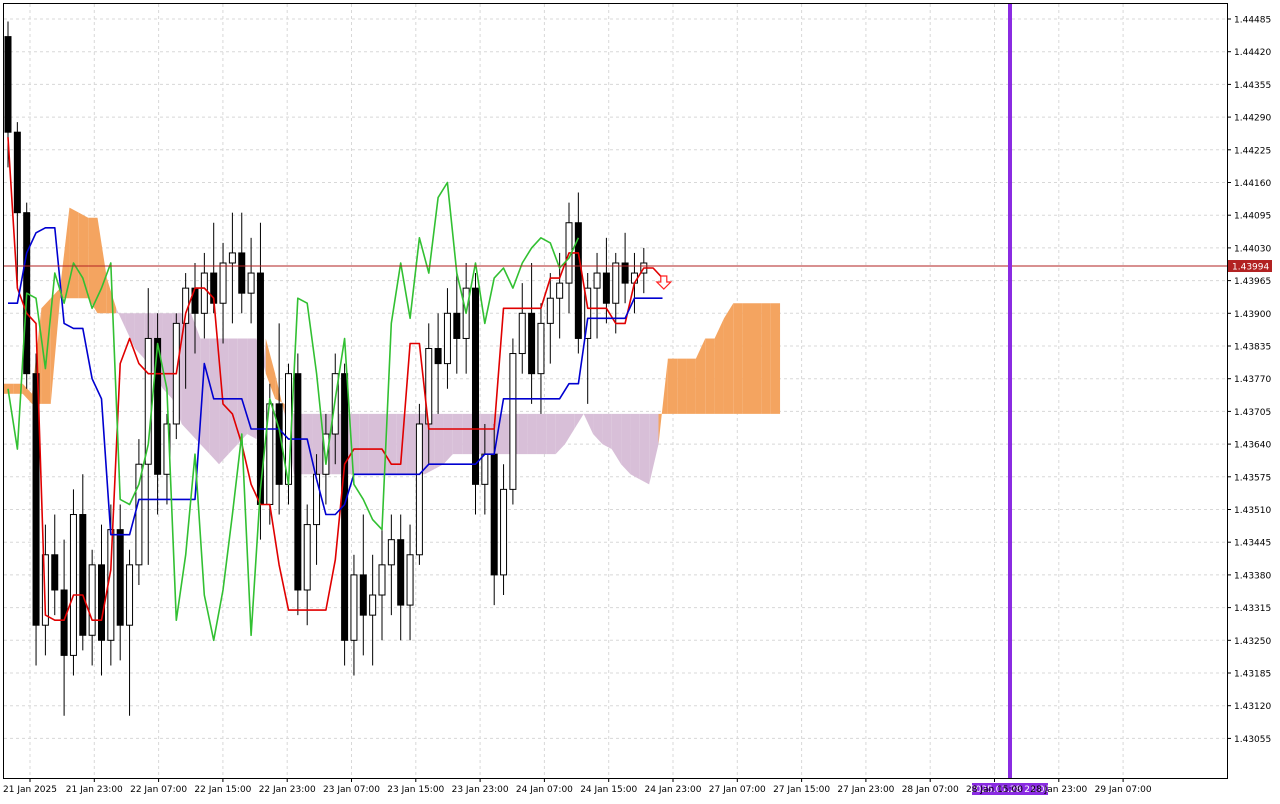 The image size is (1280, 804). Describe the element at coordinates (1252, 315) in the screenshot. I see `y-tick-label: 1.43900` at that location.